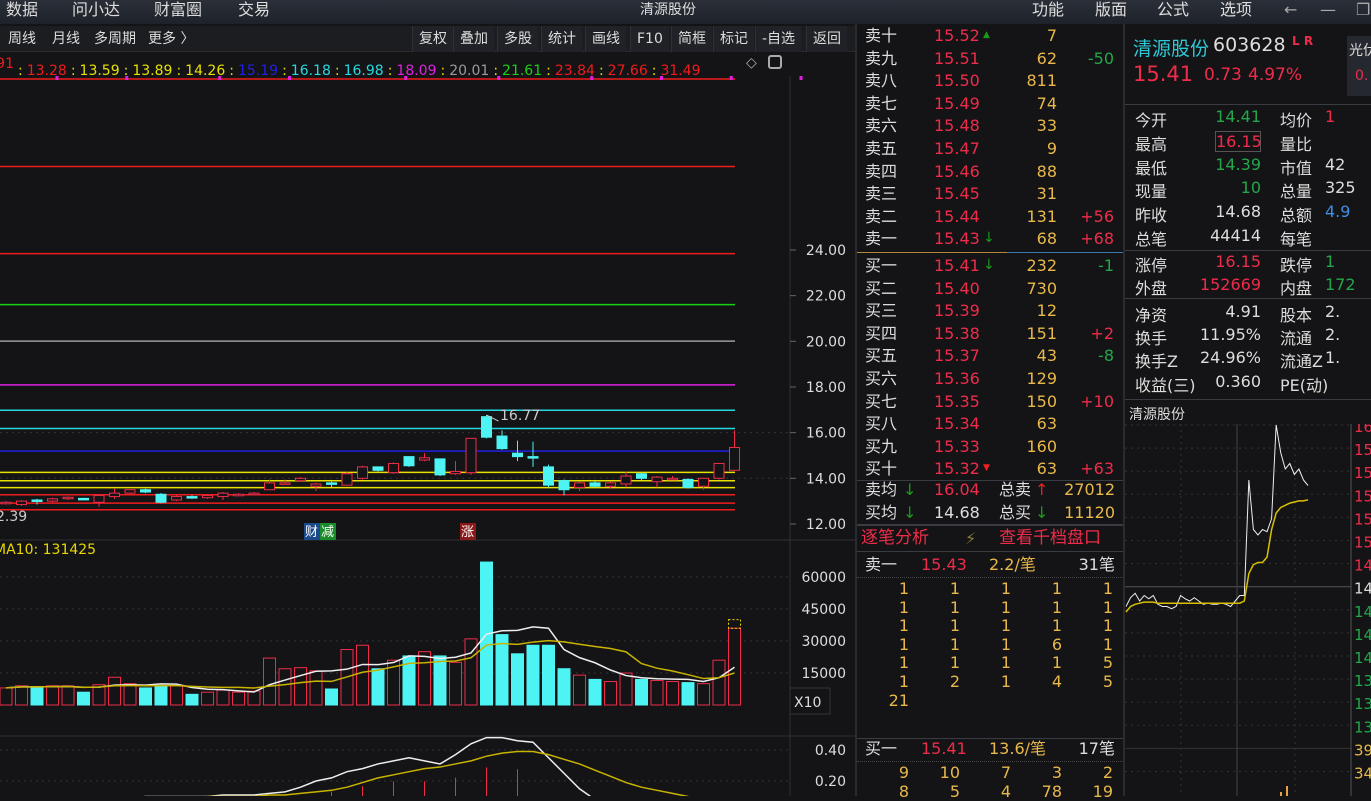 The image size is (1371, 801). Describe the element at coordinates (990, 401) in the screenshot. I see `bid-row: 买七 15.35 150 +10` at that location.